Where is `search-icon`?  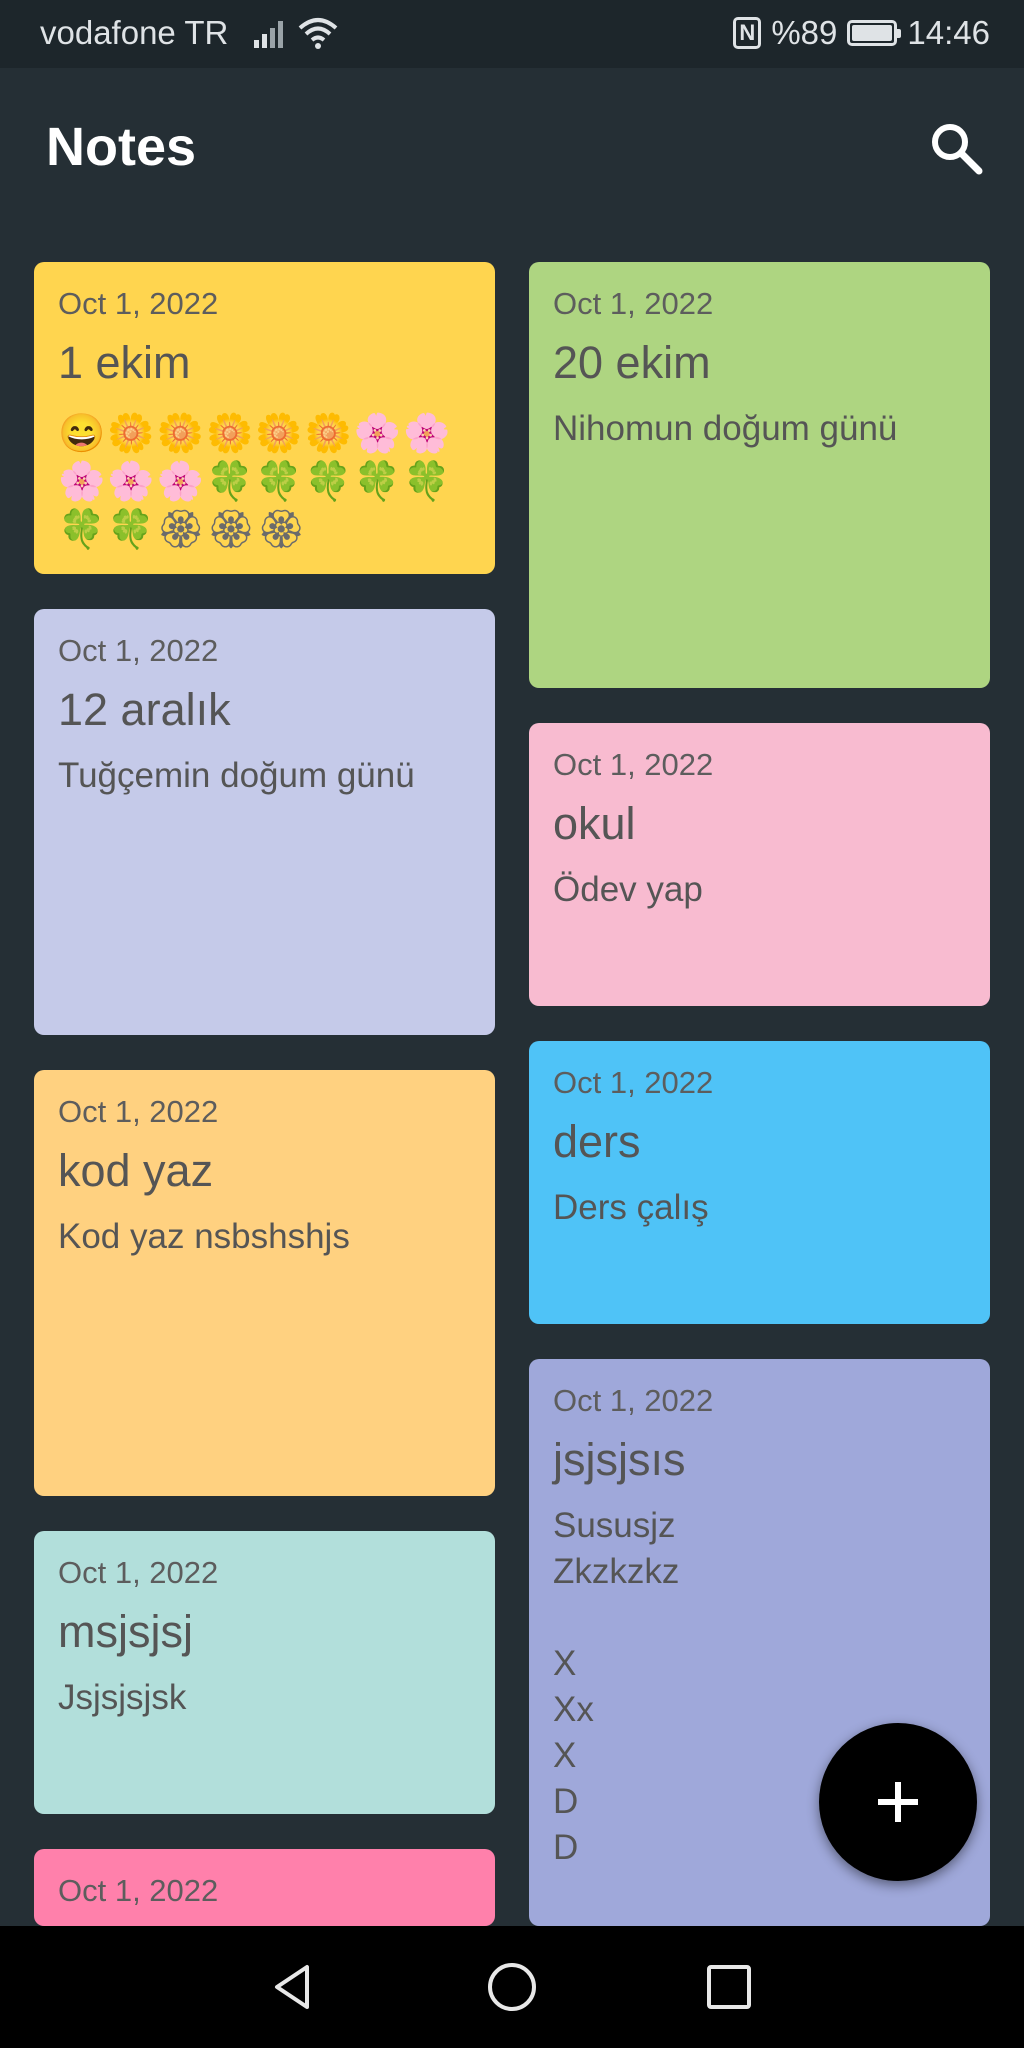
search-icon is located at coordinates (956, 148).